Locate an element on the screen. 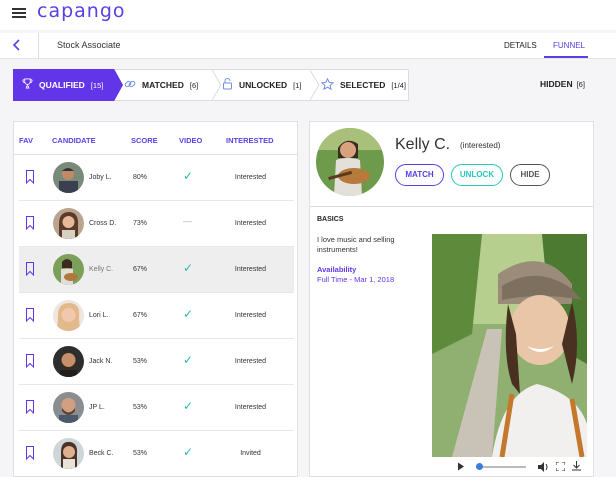 This screenshot has height=477, width=616. fullscreen-icon is located at coordinates (560, 466).